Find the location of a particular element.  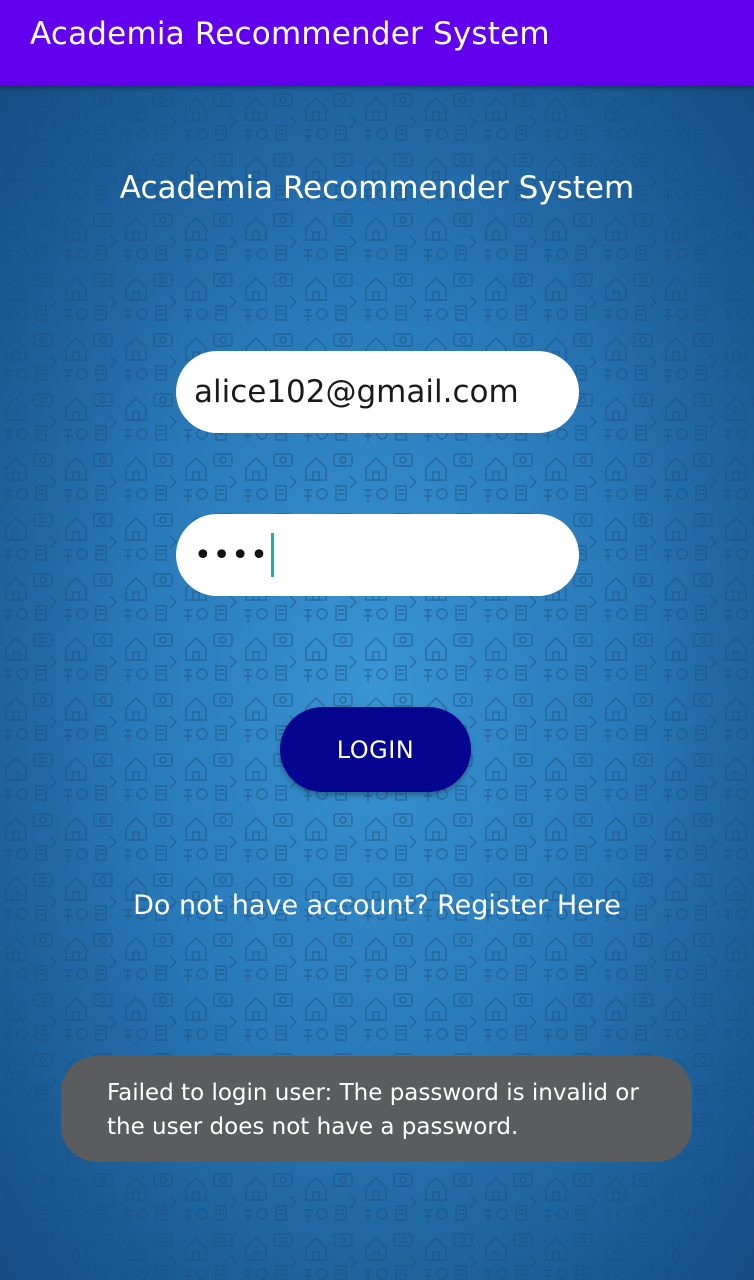

app-bar: Academia Recommender System is located at coordinates (377, 43).